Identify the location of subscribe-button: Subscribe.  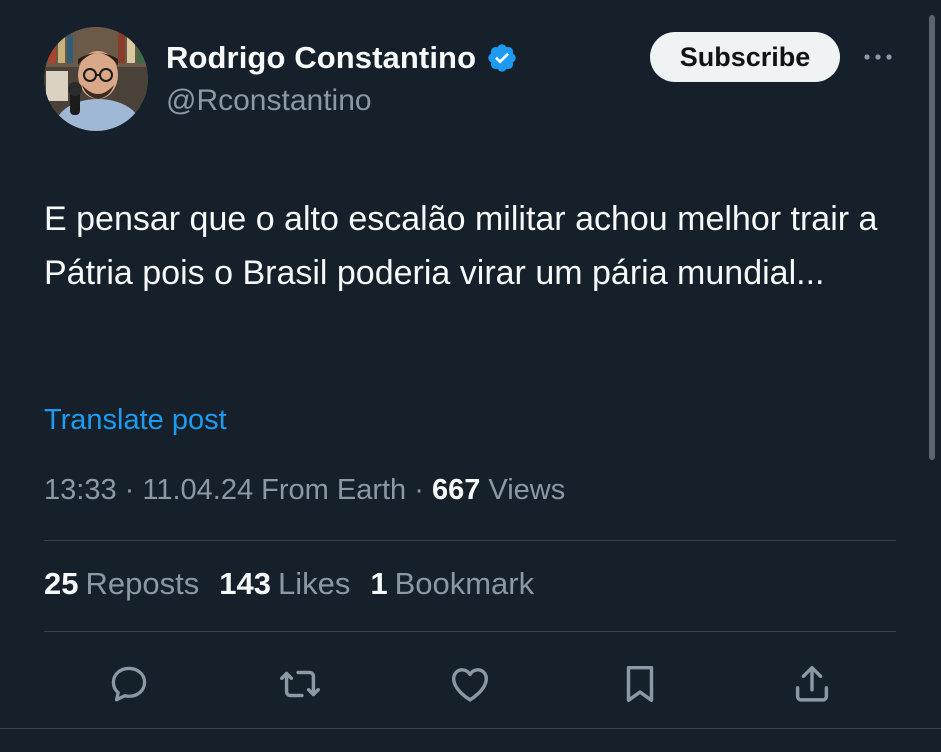
(745, 57).